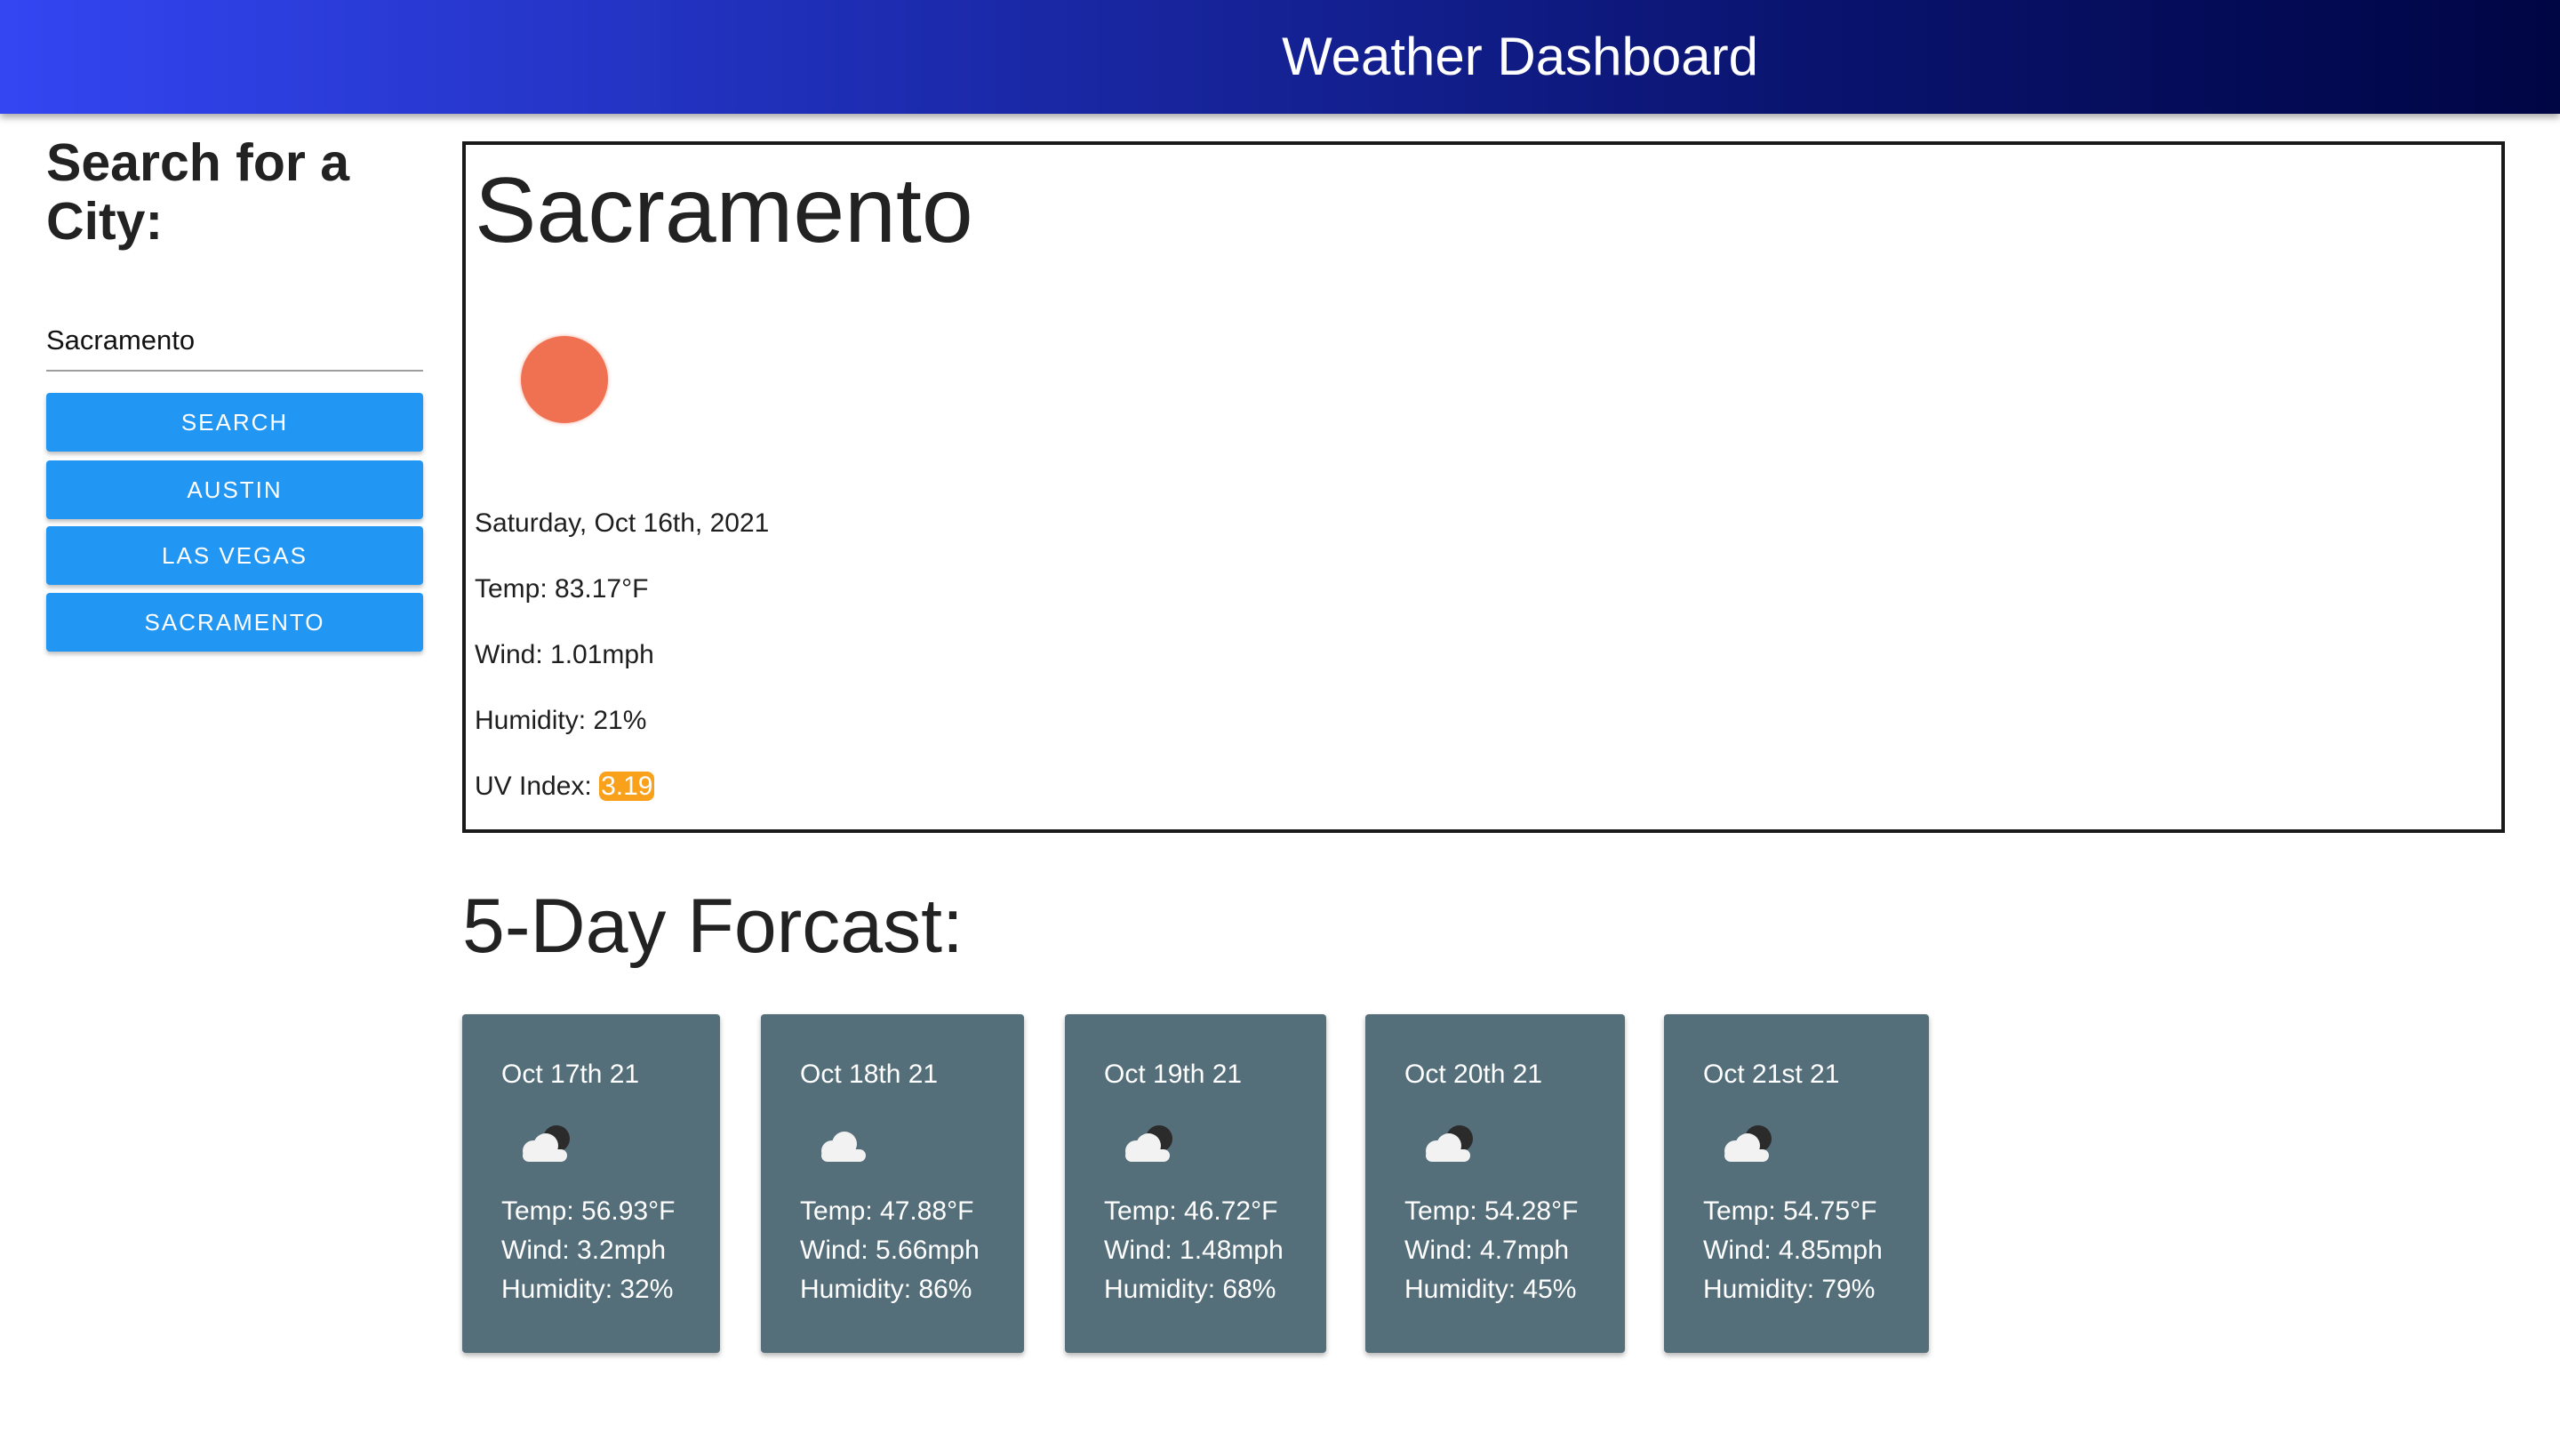  I want to click on forecast-wind: Wind: 5.66mph, so click(890, 1250).